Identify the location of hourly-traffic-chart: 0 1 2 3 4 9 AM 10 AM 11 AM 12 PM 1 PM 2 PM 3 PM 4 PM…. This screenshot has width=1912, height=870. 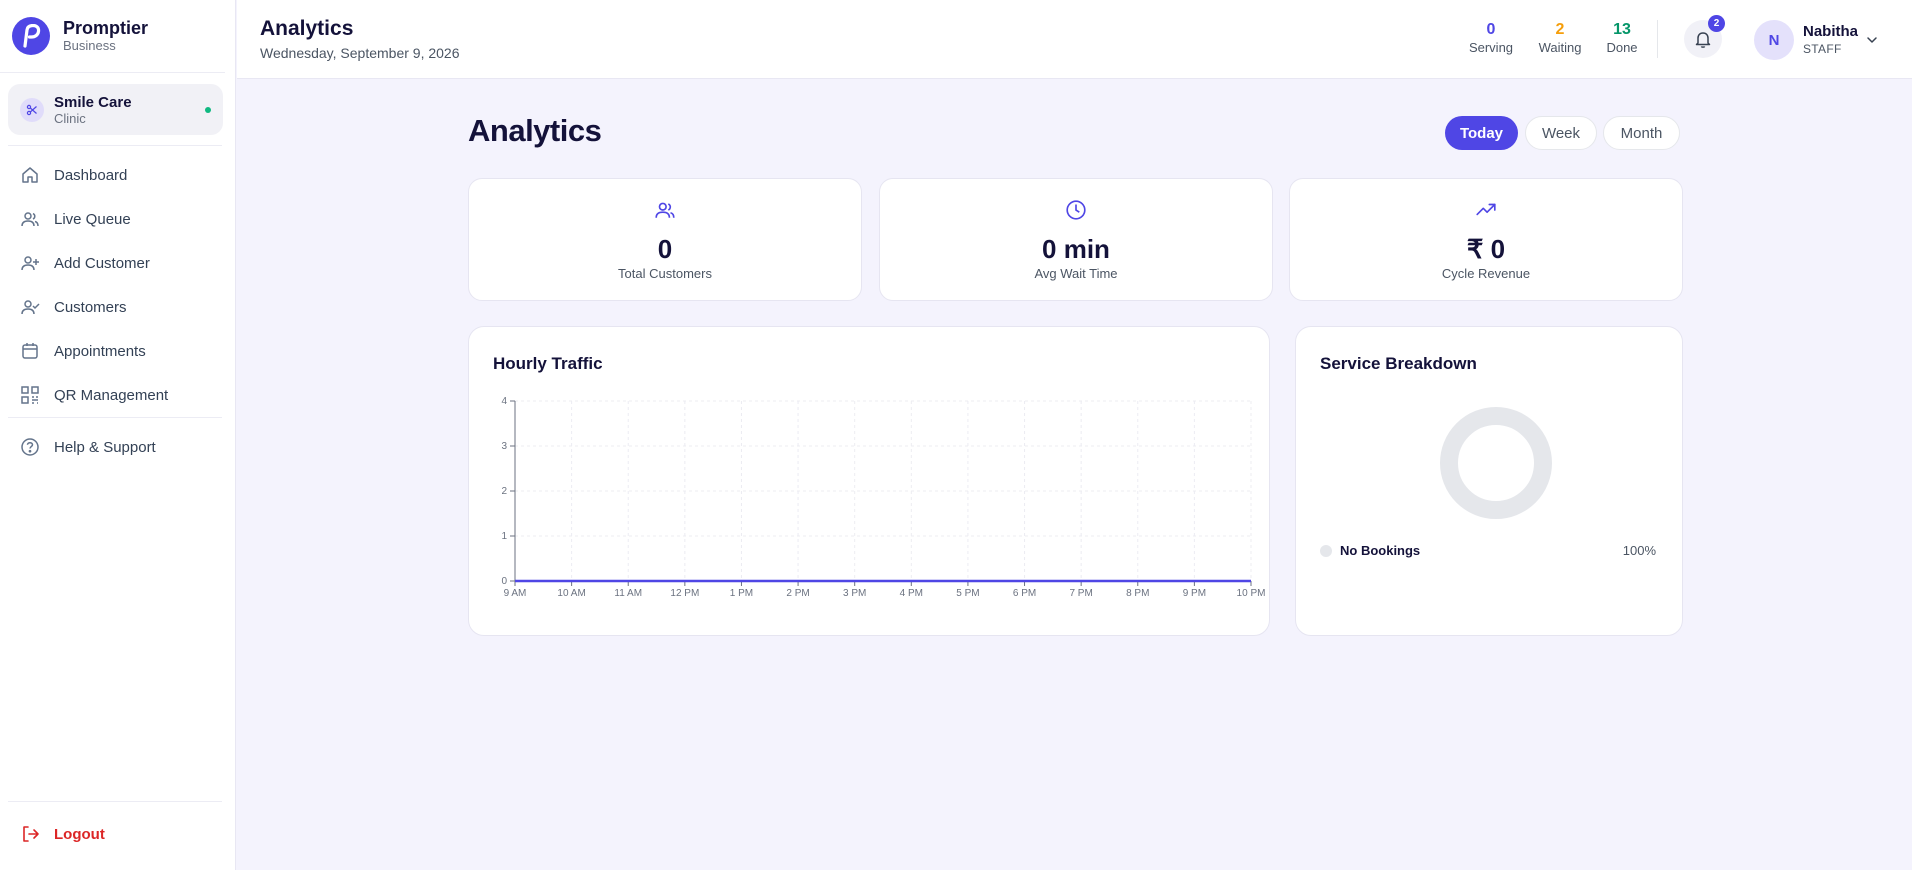
(883, 497).